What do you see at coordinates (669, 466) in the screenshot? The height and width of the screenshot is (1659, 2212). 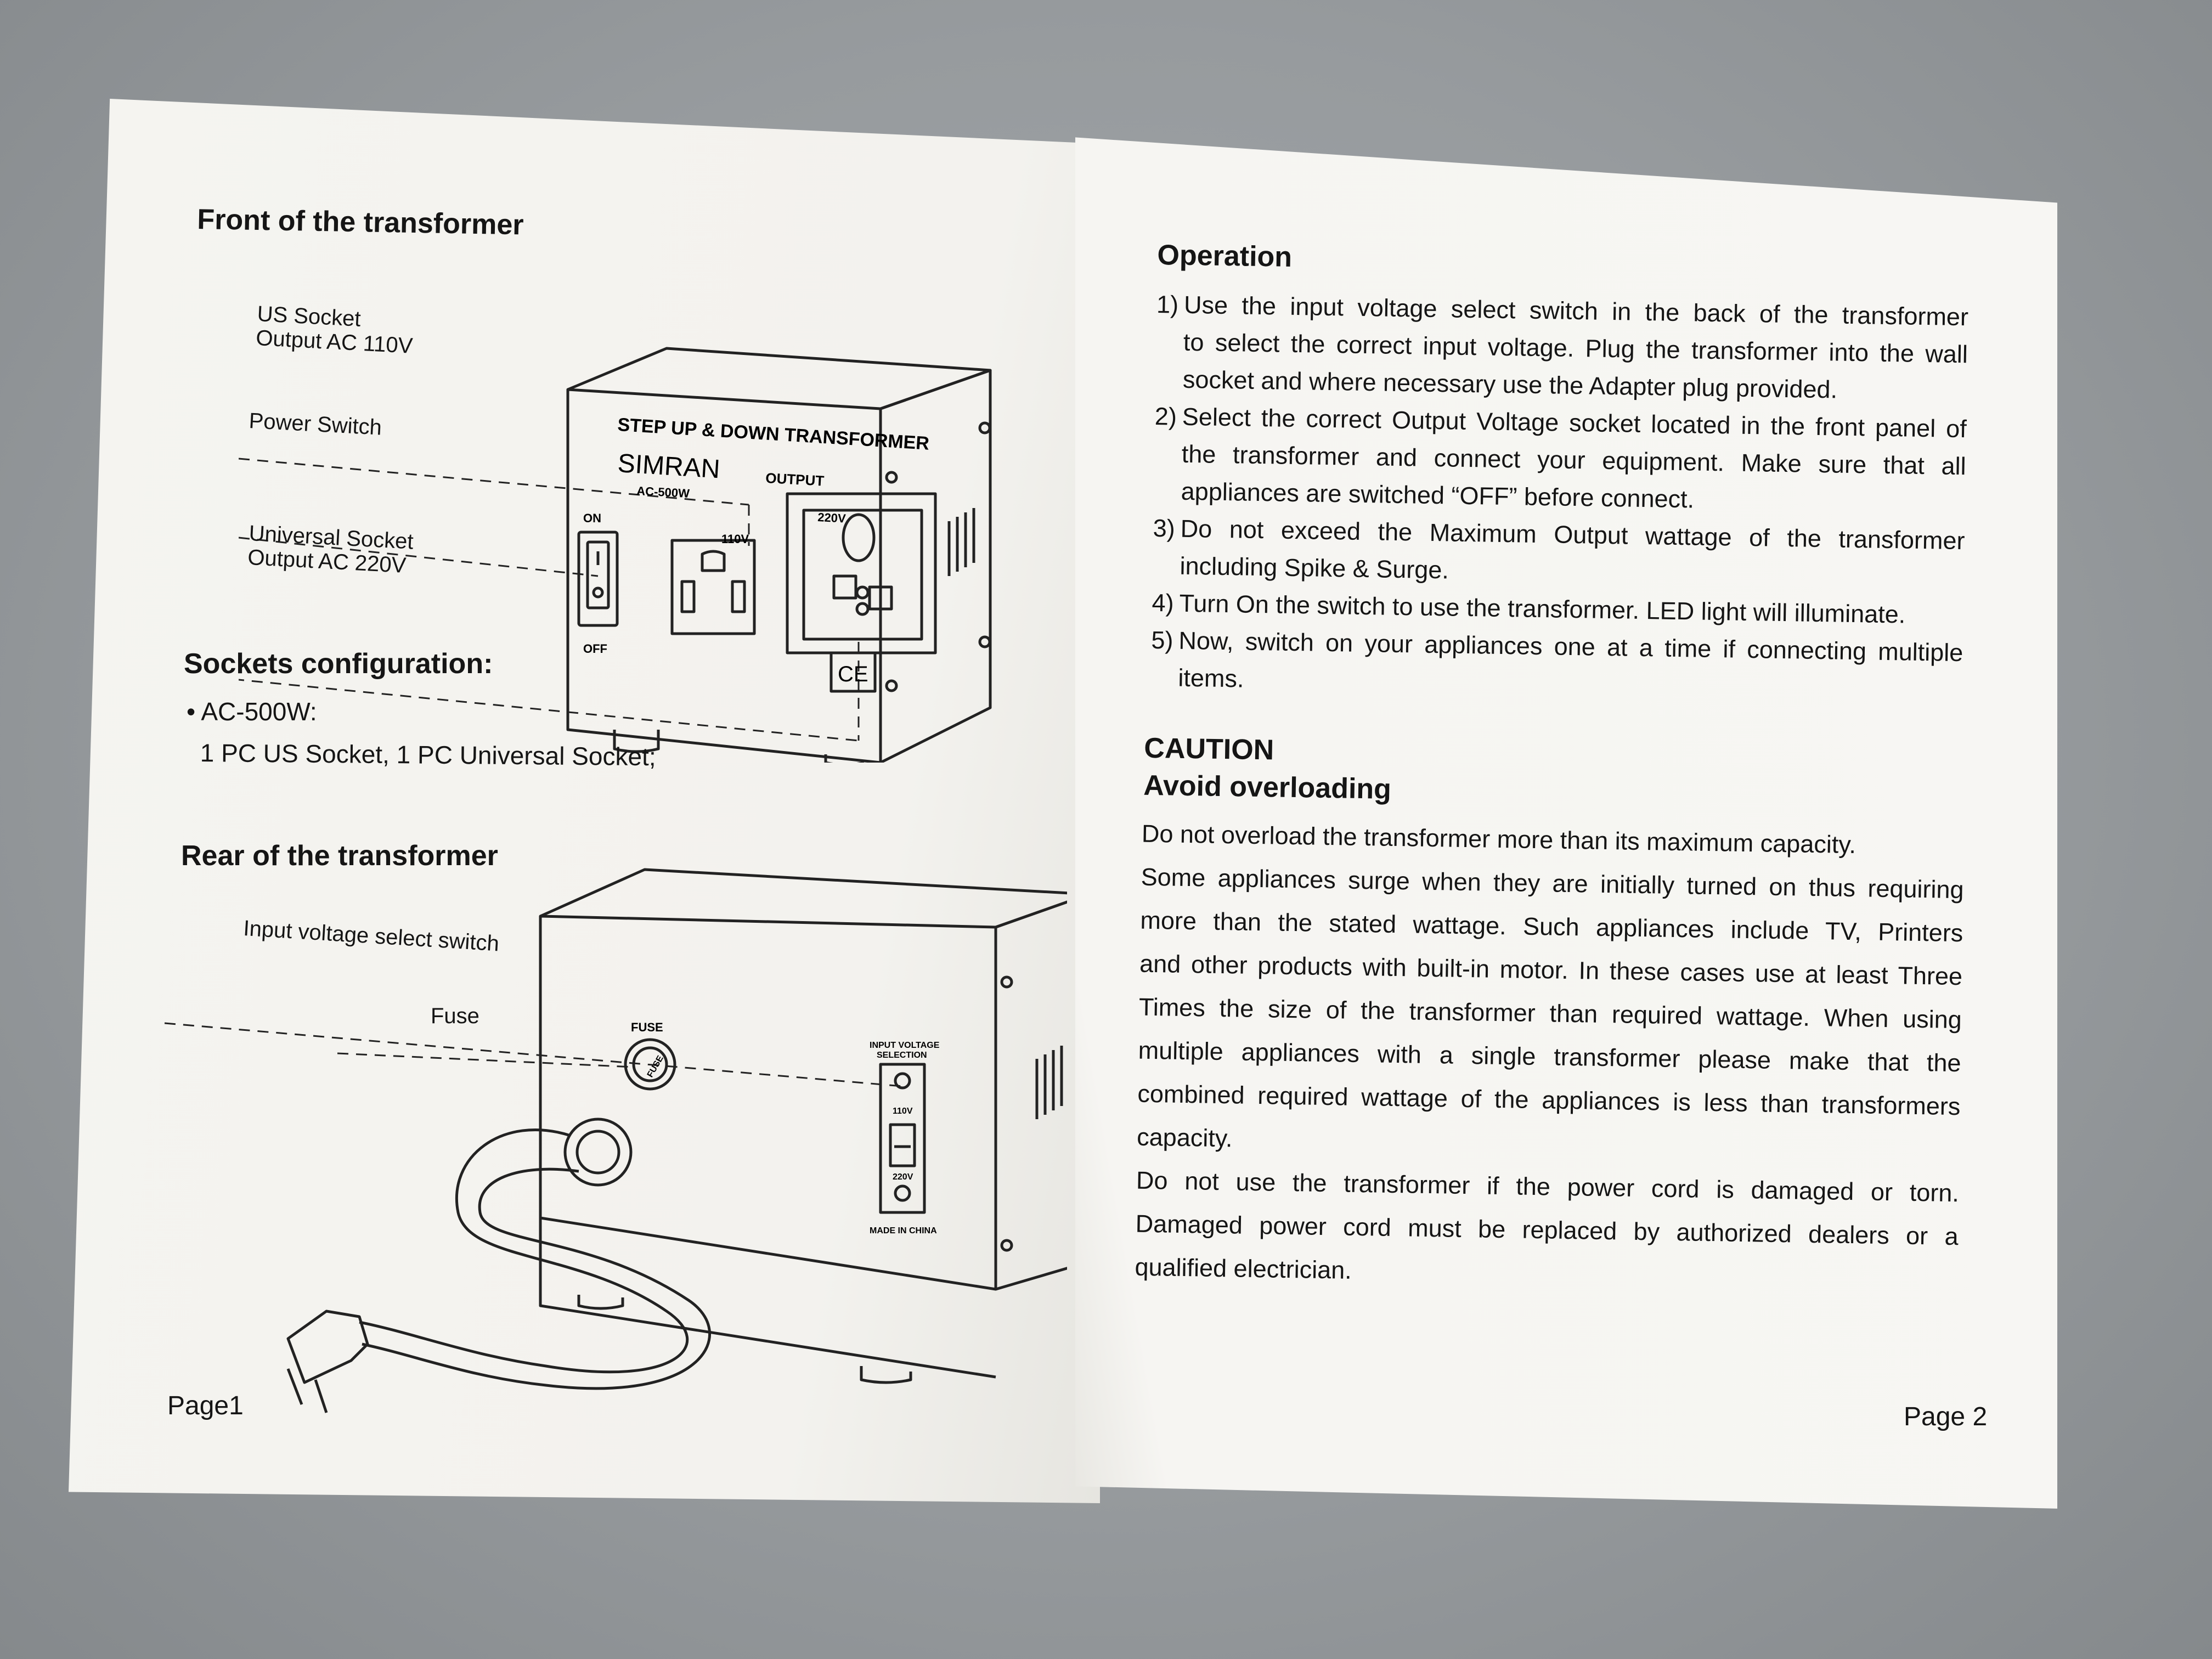 I see `device-brand: SIMRAN` at bounding box center [669, 466].